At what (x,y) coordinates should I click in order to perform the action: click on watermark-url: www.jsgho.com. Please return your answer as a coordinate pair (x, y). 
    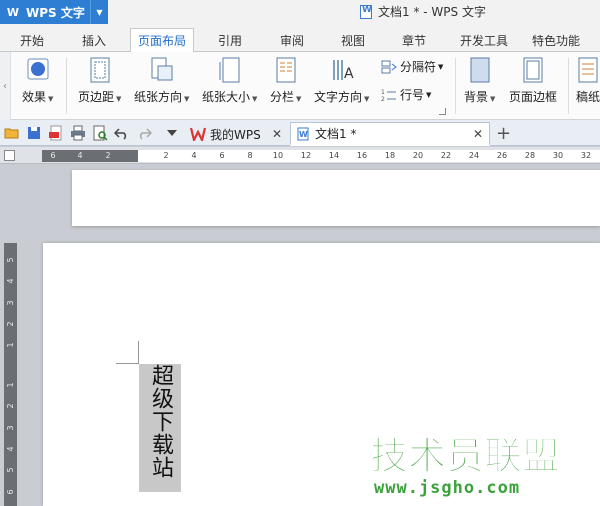
    Looking at the image, I should click on (447, 488).